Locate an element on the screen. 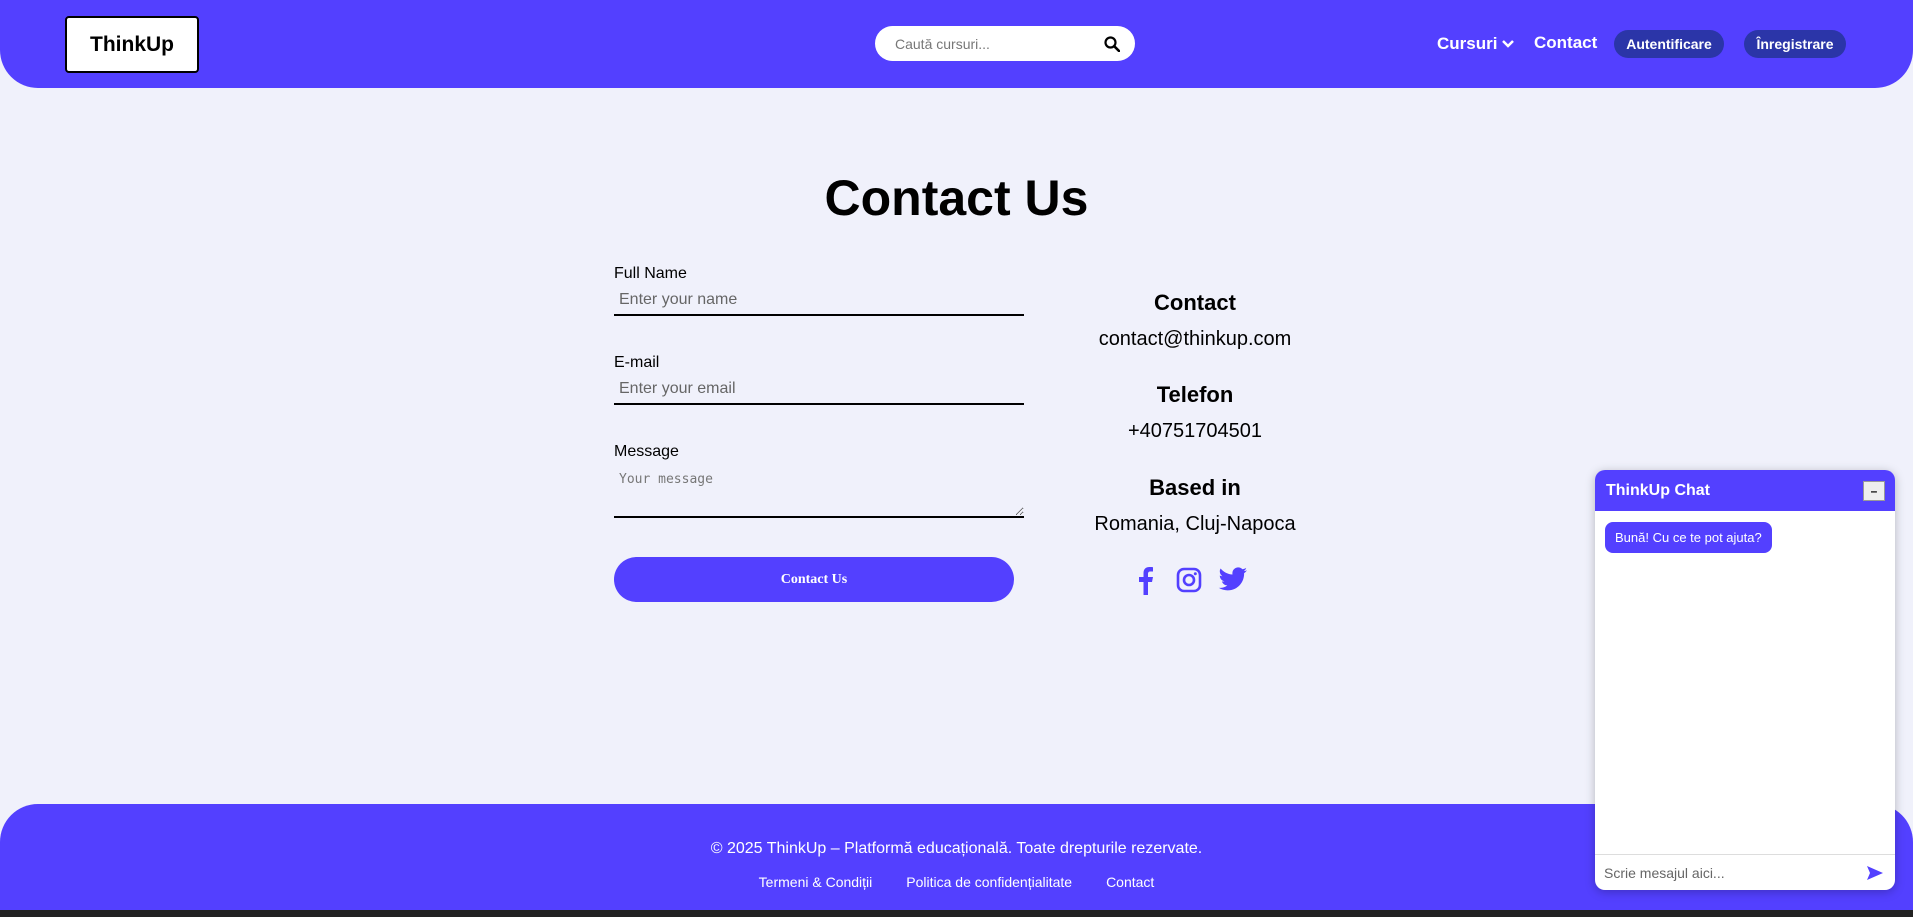  bottom-bar is located at coordinates (956, 913).